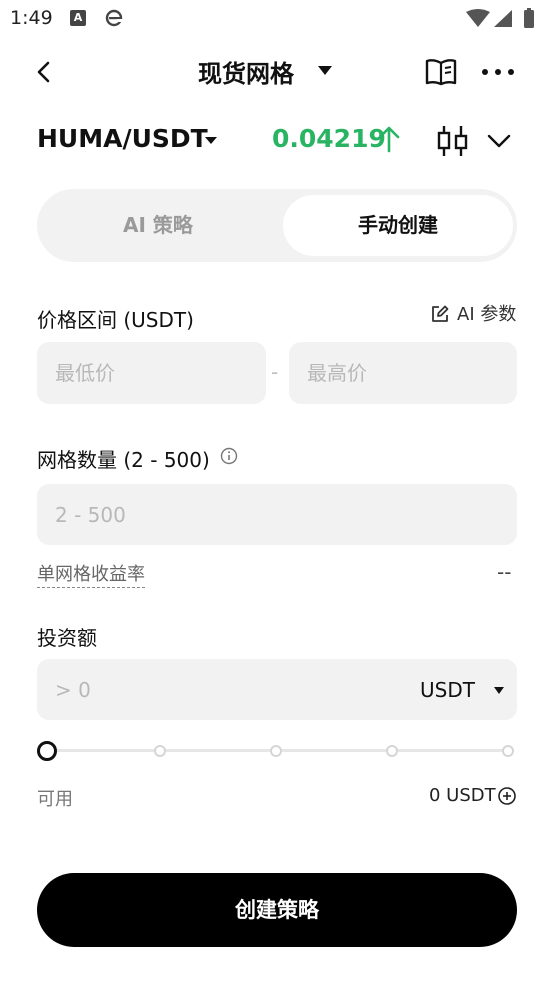 The image size is (554, 984). Describe the element at coordinates (158, 225) in the screenshot. I see `tab-ai-strategy: AI 策略` at that location.